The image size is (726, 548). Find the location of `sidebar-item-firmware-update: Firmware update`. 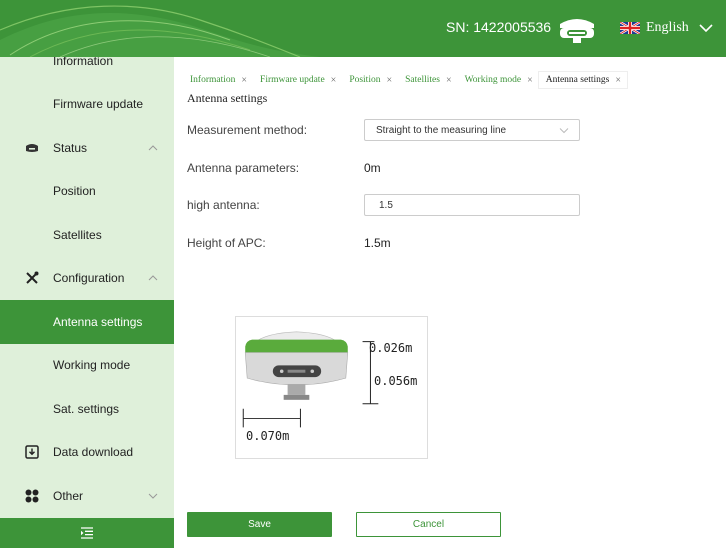

sidebar-item-firmware-update: Firmware update is located at coordinates (87, 104).